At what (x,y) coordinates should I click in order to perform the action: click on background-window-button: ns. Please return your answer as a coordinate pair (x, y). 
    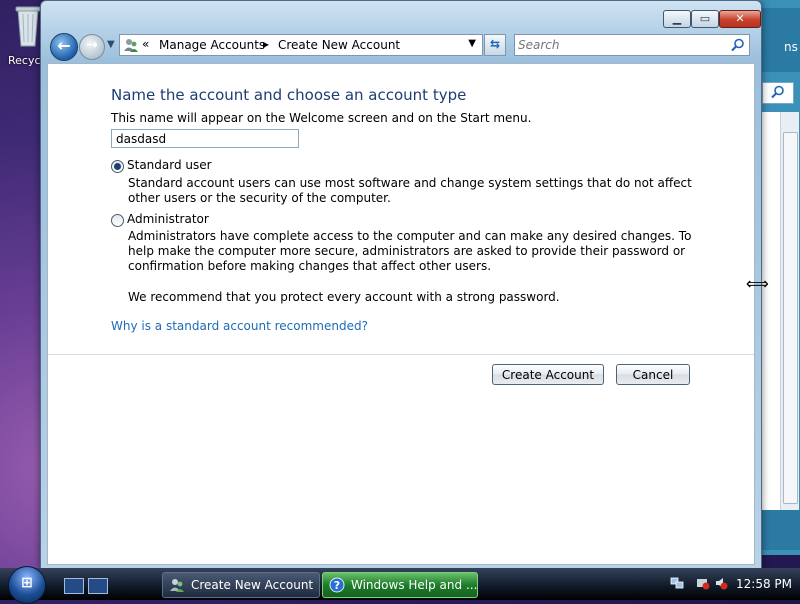
    Looking at the image, I should click on (791, 47).